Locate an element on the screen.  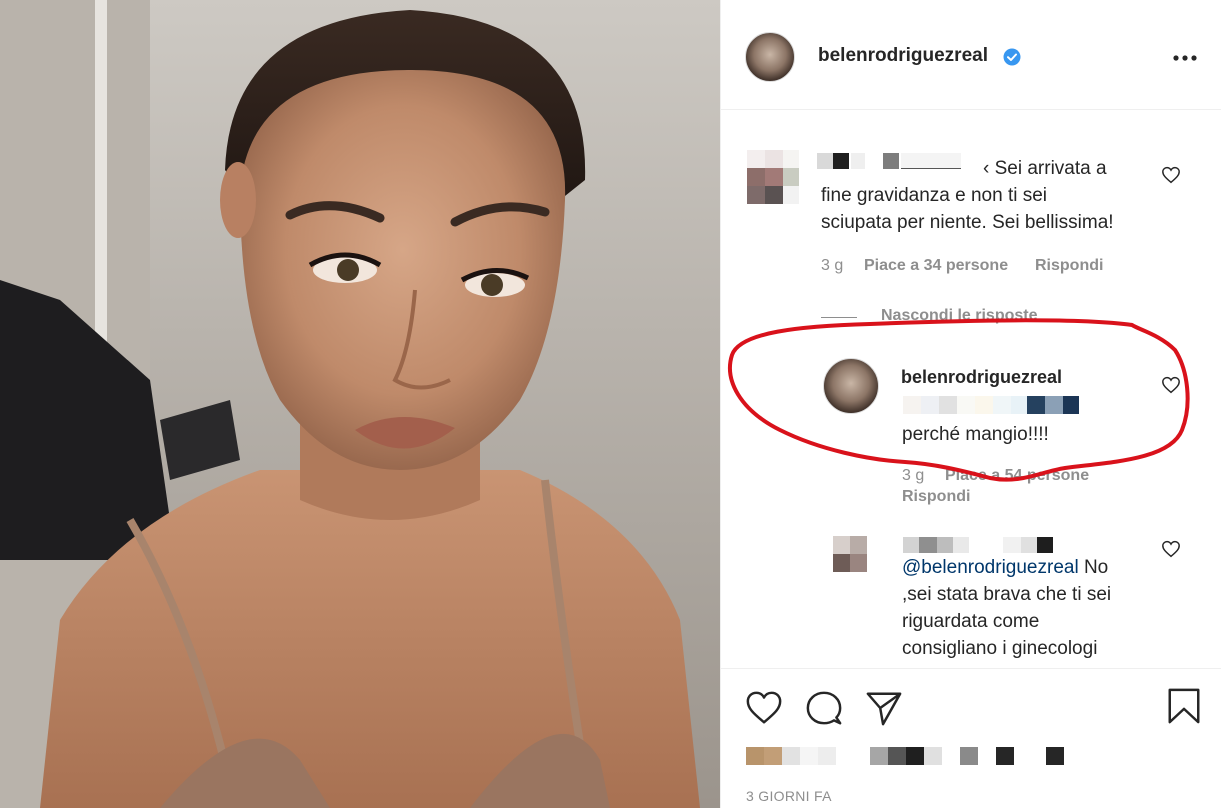
comment-like-heart-icon is located at coordinates (1171, 175).